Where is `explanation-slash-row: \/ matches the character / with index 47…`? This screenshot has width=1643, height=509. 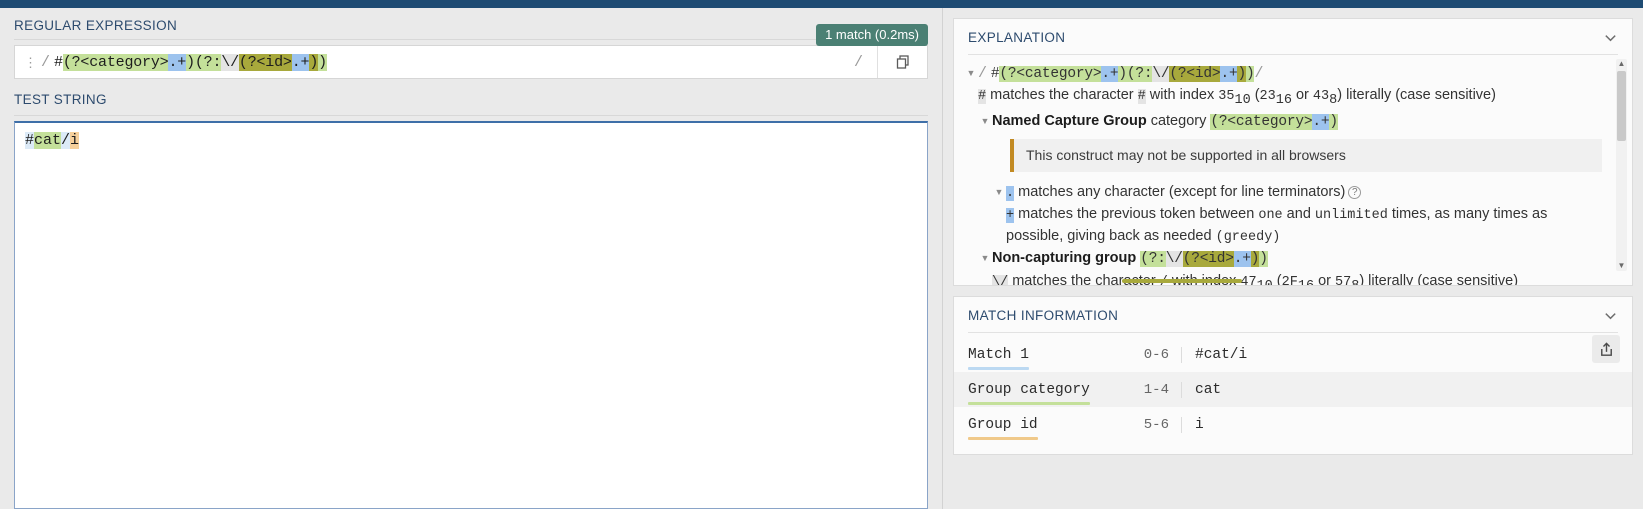 explanation-slash-row: \/ matches the character / with index 47… is located at coordinates (1283, 278).